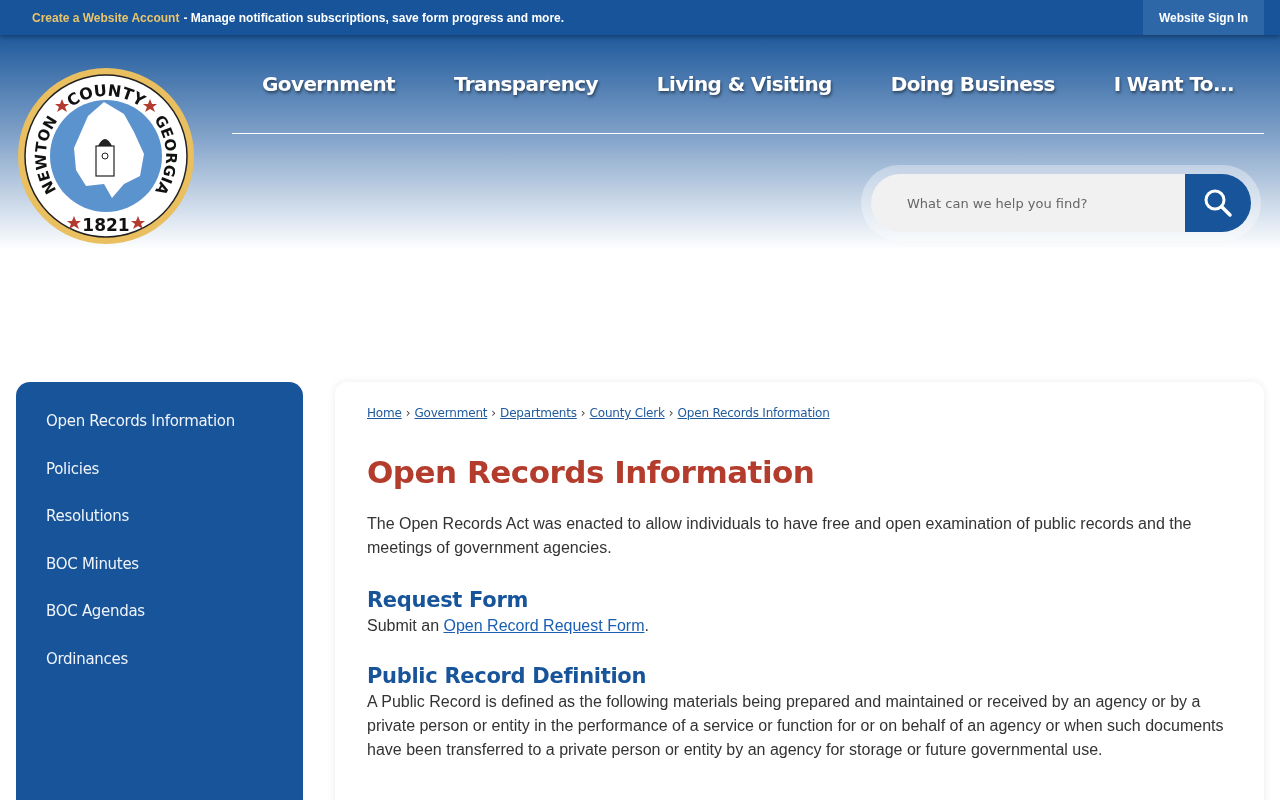 The height and width of the screenshot is (800, 1280). What do you see at coordinates (1203, 17) in the screenshot?
I see `sign-in-button: Website Sign In` at bounding box center [1203, 17].